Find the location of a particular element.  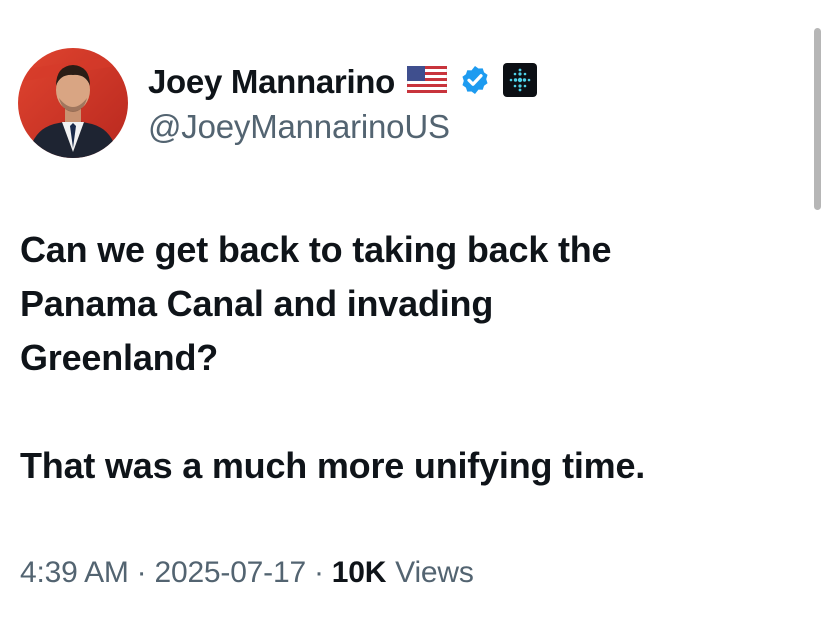

tweet-line: Can we get back to taking back the is located at coordinates (316, 249).